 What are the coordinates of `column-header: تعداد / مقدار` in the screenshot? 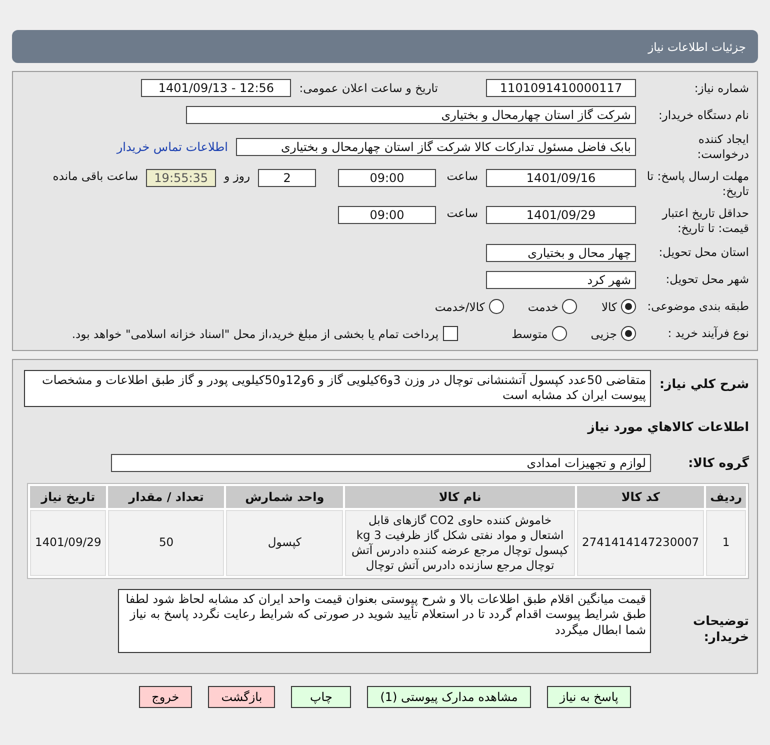 It's located at (166, 497).